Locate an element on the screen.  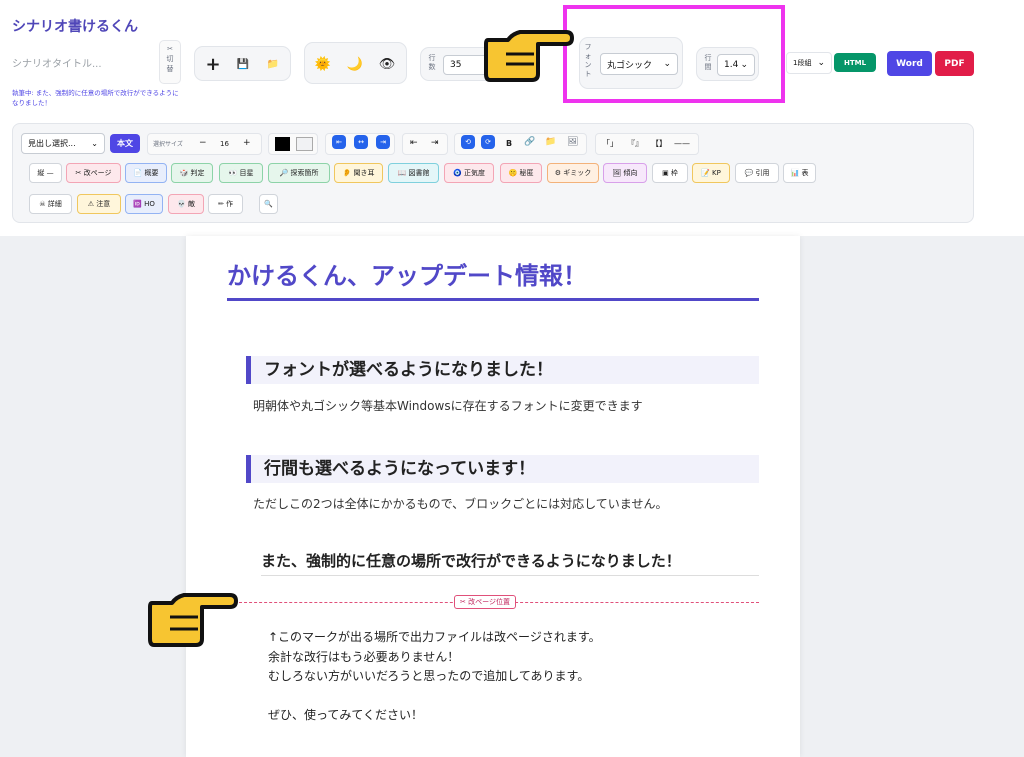
undo-icon: ⟲ is located at coordinates (468, 142).